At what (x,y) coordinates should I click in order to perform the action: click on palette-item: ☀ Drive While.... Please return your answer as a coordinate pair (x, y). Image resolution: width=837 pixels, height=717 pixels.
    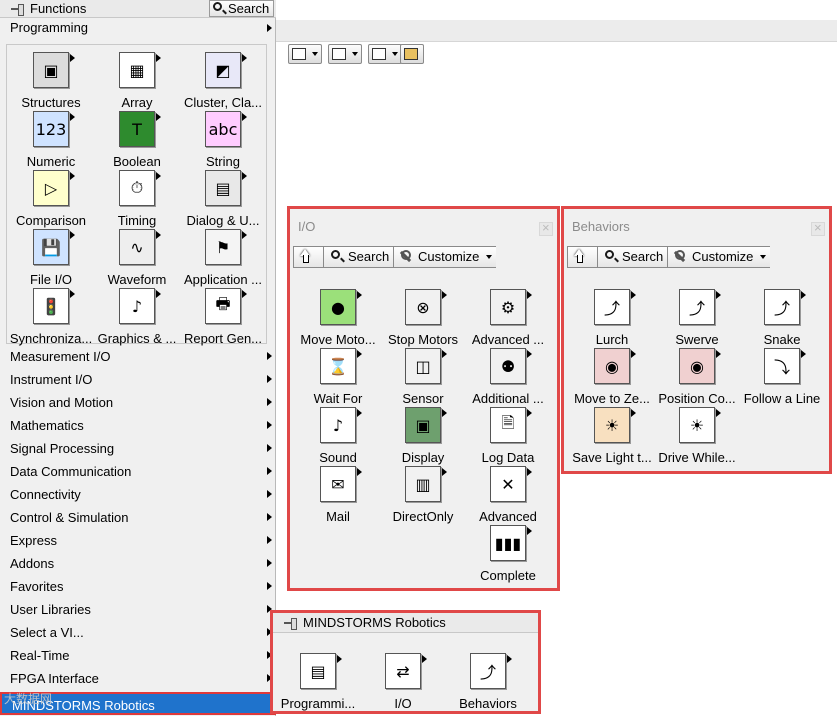
    Looking at the image, I should click on (697, 436).